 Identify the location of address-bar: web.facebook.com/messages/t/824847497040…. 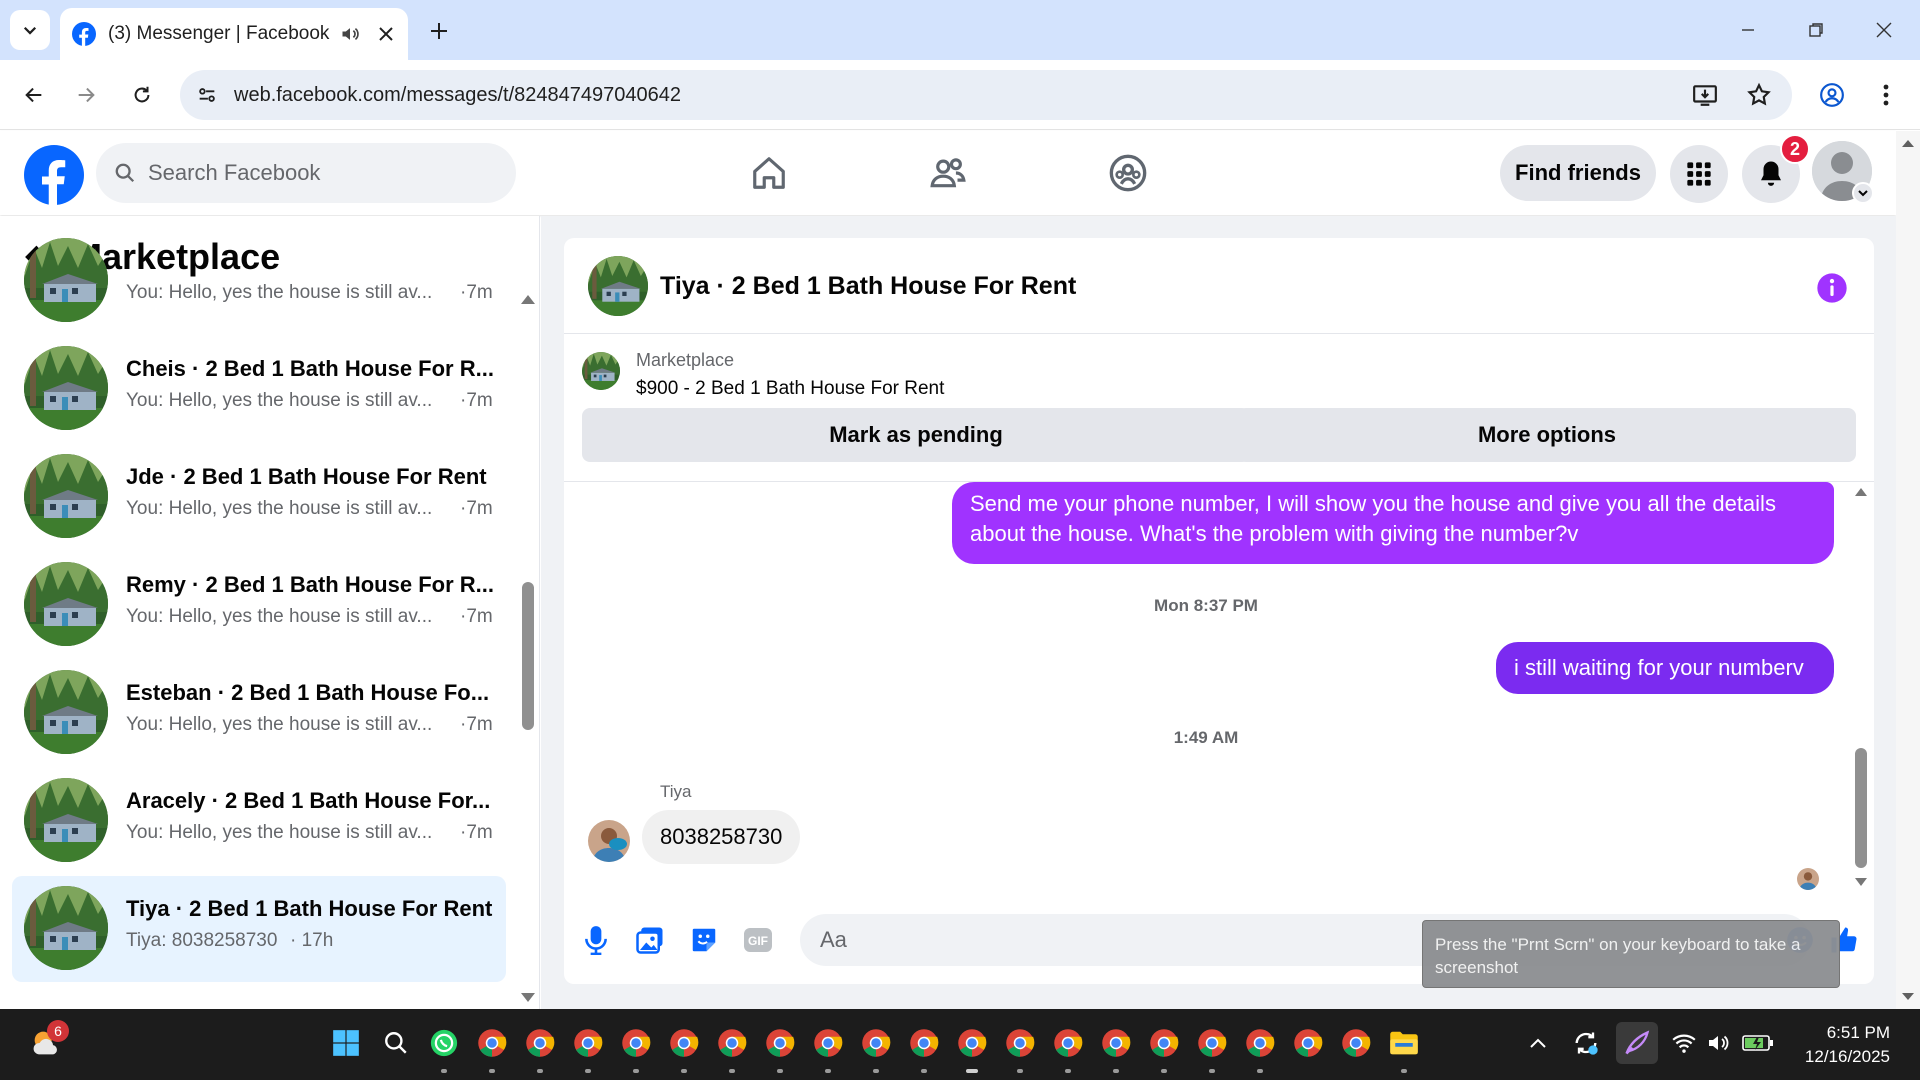
(986, 95).